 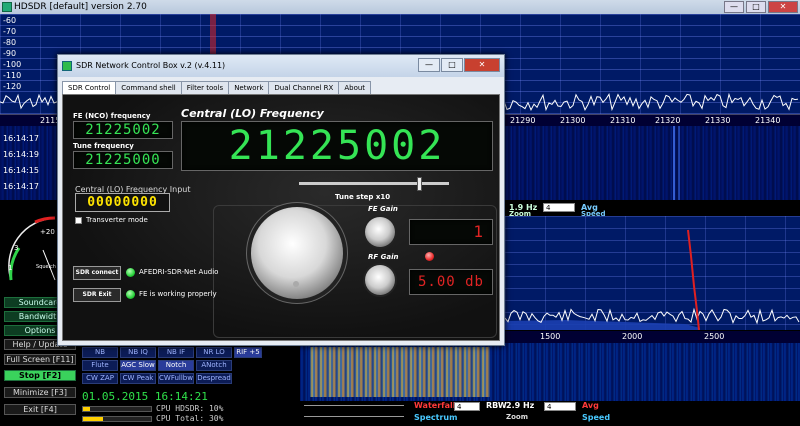 What do you see at coordinates (718, 120) in the screenshot?
I see `freq-tick: 21330` at bounding box center [718, 120].